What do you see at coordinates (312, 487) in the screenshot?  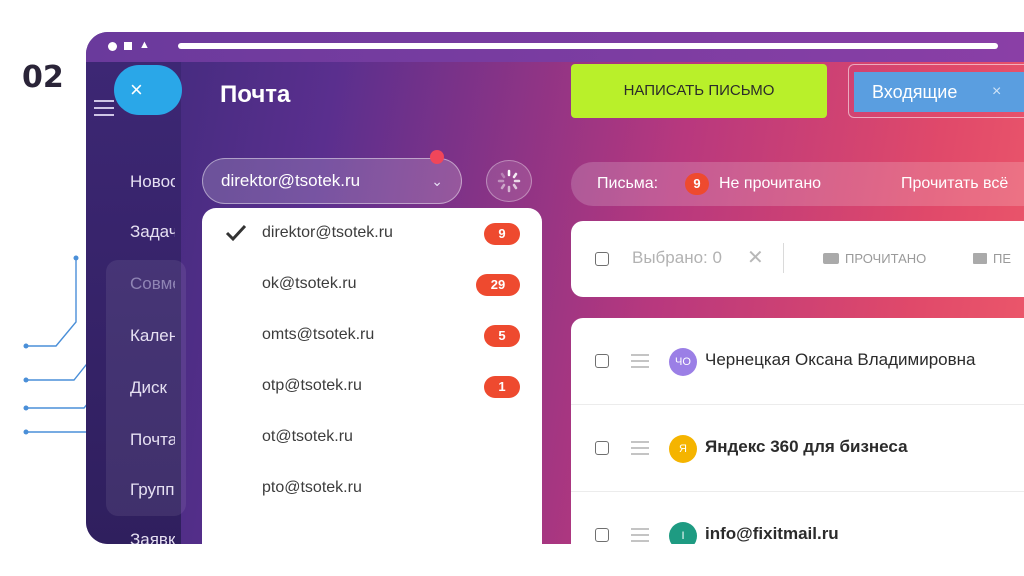 I see `account-option-label: pto@tsotek.ru` at bounding box center [312, 487].